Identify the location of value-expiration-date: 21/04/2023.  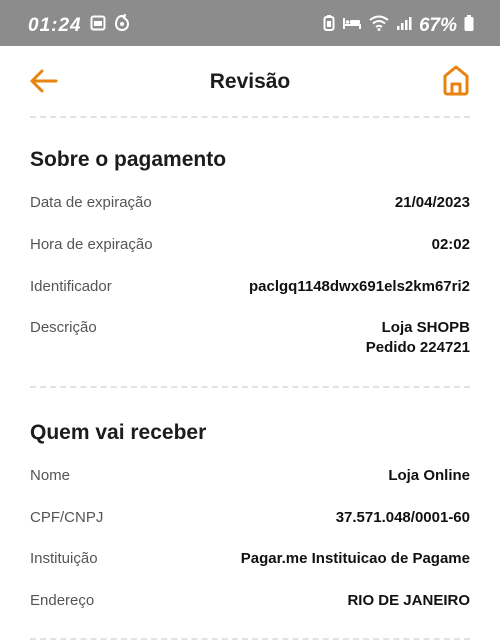
(432, 202).